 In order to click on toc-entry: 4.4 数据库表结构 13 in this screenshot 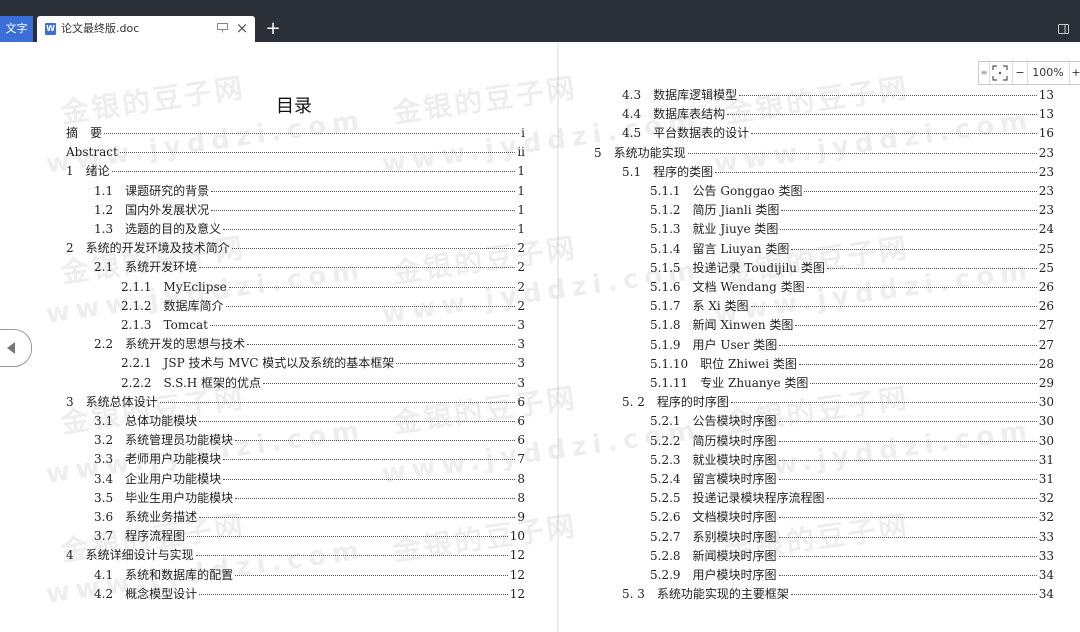, I will do `click(838, 114)`.